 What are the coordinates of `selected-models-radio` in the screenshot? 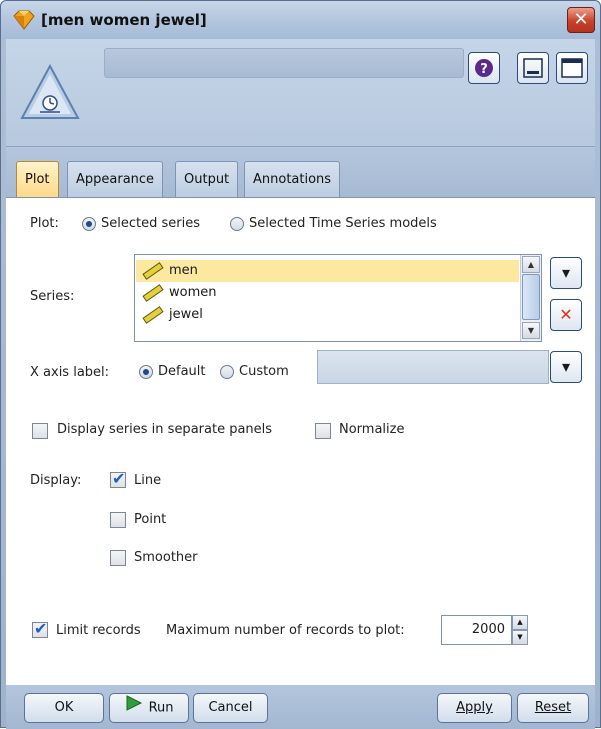 It's located at (237, 224).